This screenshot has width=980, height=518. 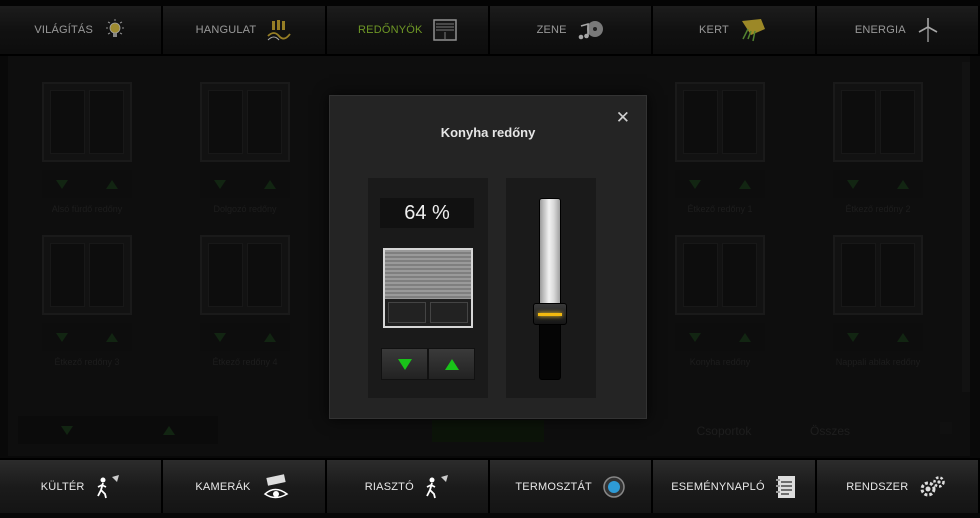 What do you see at coordinates (623, 118) in the screenshot?
I see `close-icon: ✕` at bounding box center [623, 118].